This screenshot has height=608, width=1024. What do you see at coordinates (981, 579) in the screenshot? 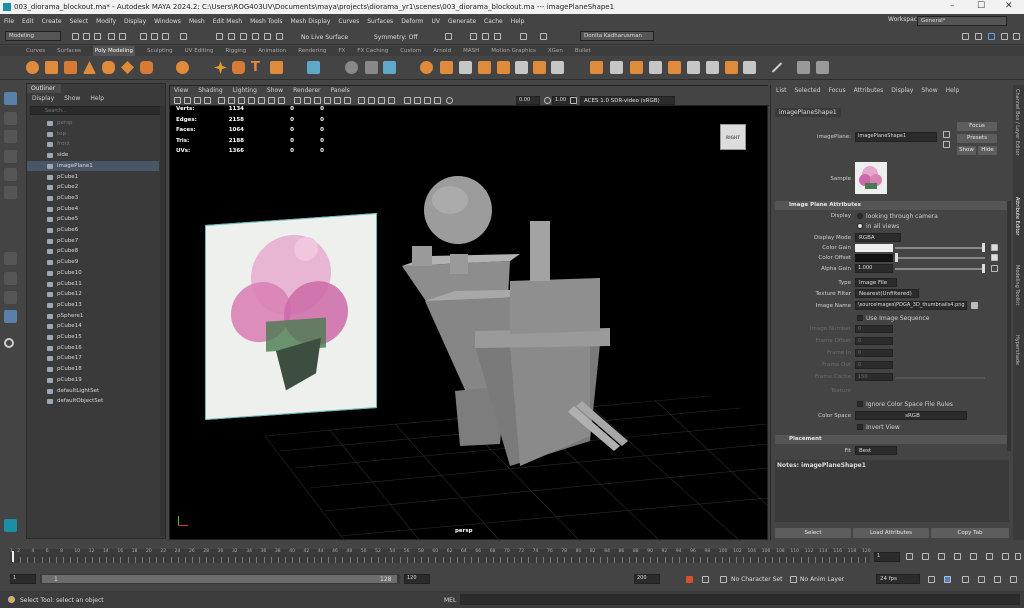
I see `audio-toggle-icon` at bounding box center [981, 579].